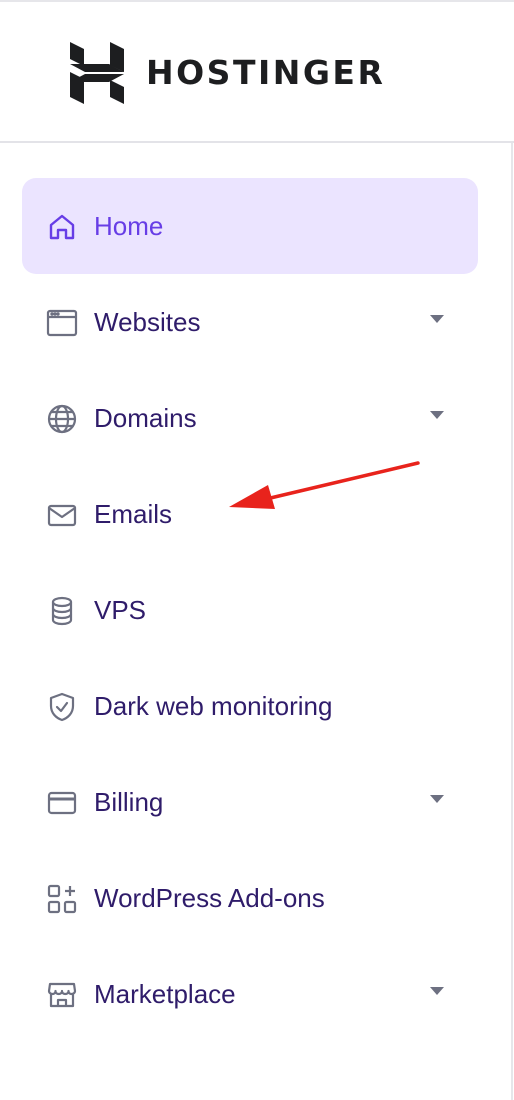 Image resolution: width=514 pixels, height=1100 pixels. I want to click on storefront-icon, so click(62, 995).